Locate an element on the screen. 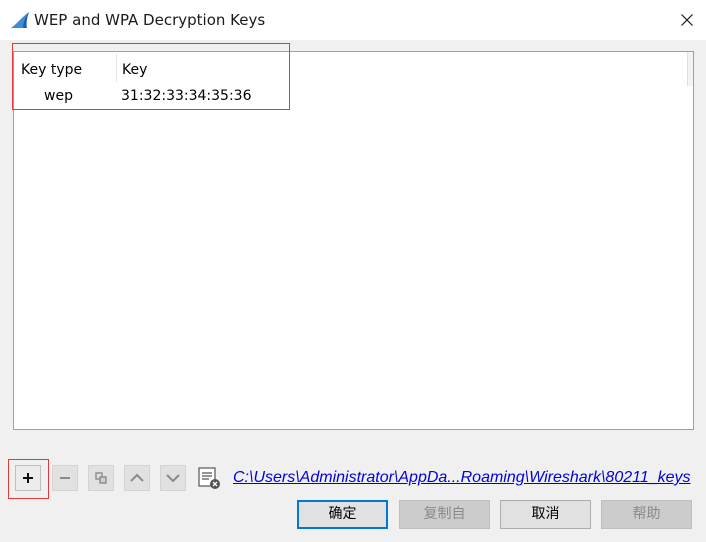 The image size is (706, 542). copy-key-button is located at coordinates (101, 478).